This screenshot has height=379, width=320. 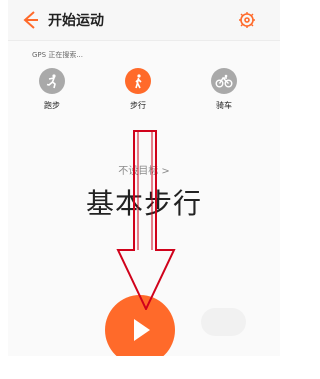 What do you see at coordinates (143, 203) in the screenshot?
I see `mode-title: 基本步行` at bounding box center [143, 203].